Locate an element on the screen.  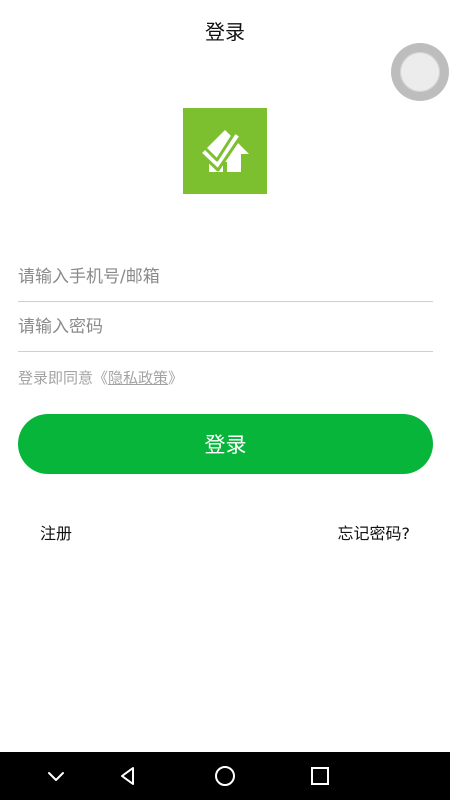
house-check-logo is located at coordinates (225, 151).